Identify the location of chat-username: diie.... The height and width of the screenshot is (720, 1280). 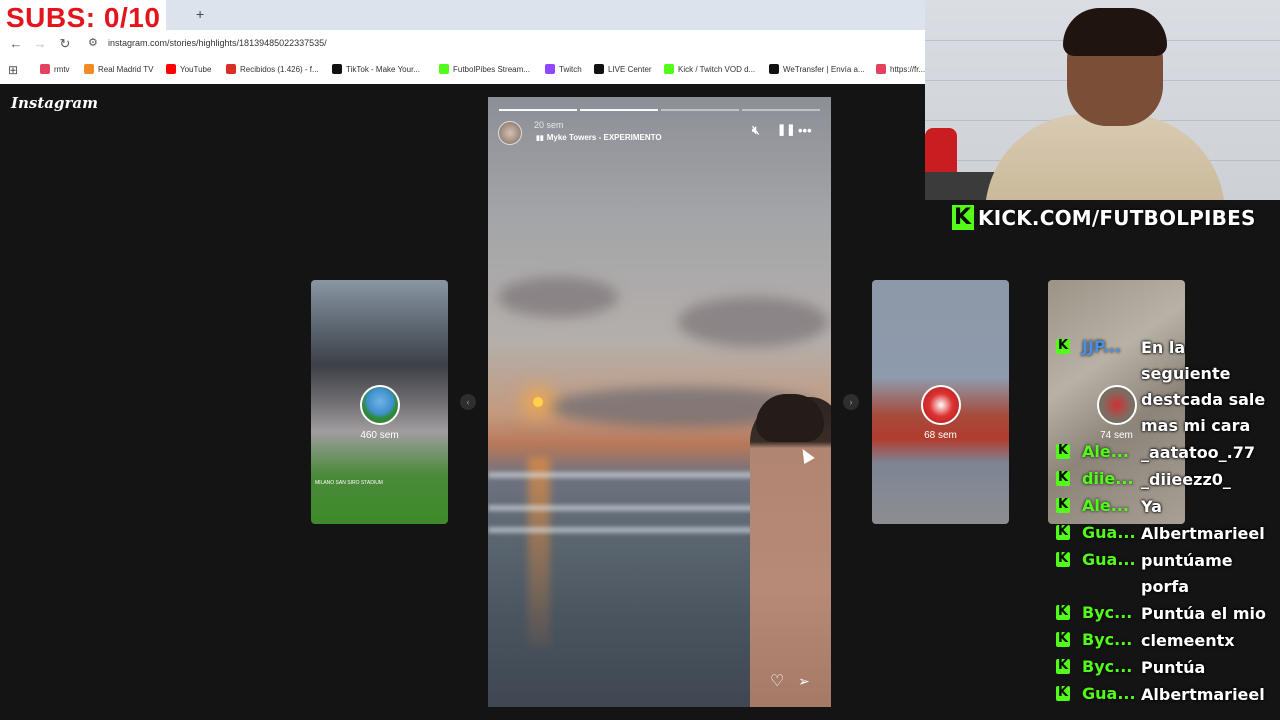
(1108, 478).